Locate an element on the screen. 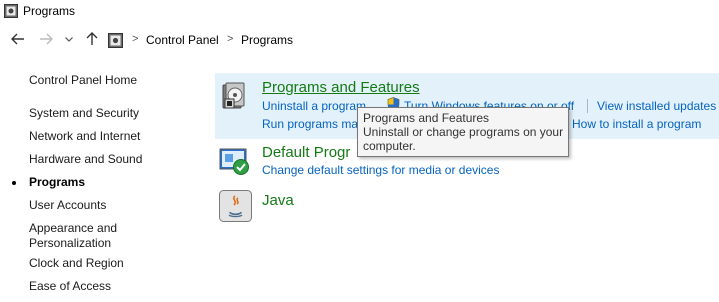 Image resolution: width=719 pixels, height=302 pixels. sidebar-item-ease-of-access: Ease of Access is located at coordinates (70, 286).